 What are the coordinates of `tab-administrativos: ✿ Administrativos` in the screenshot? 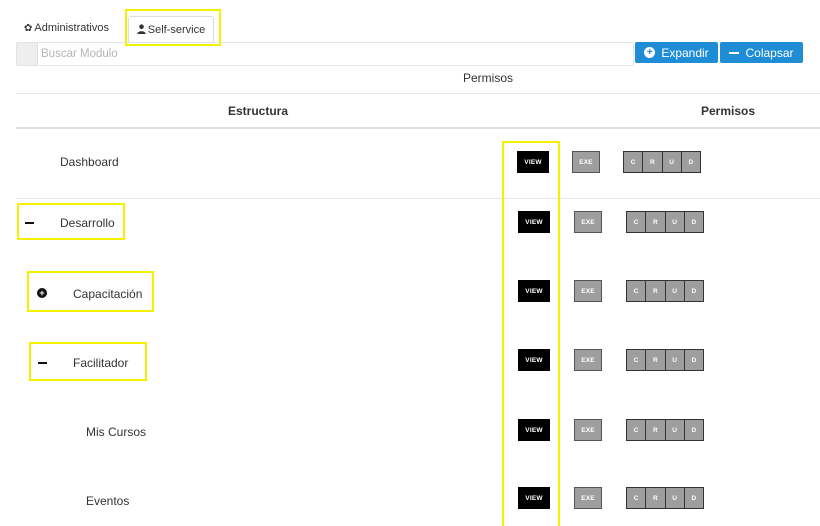 It's located at (66, 28).